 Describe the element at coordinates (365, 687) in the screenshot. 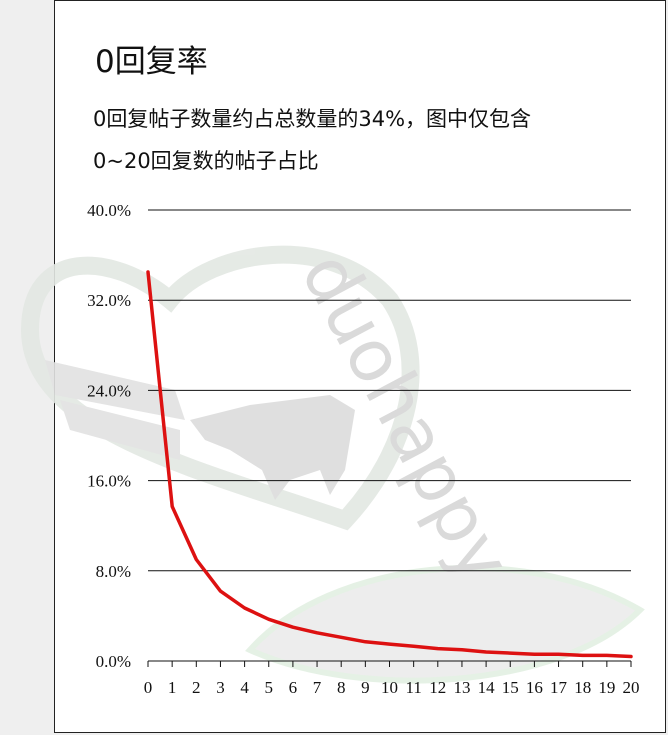

I see `x-tick-label: 9` at that location.